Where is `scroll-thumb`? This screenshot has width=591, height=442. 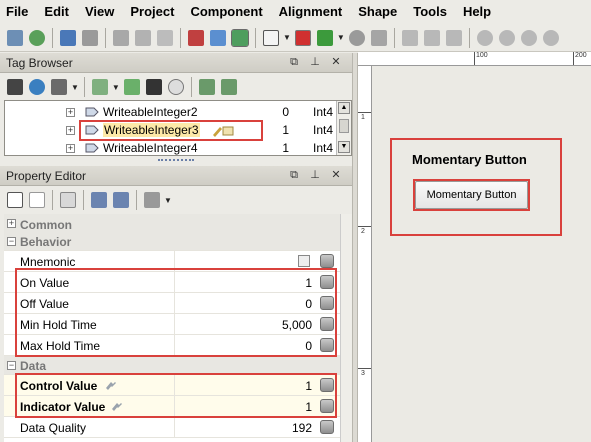 scroll-thumb is located at coordinates (344, 126).